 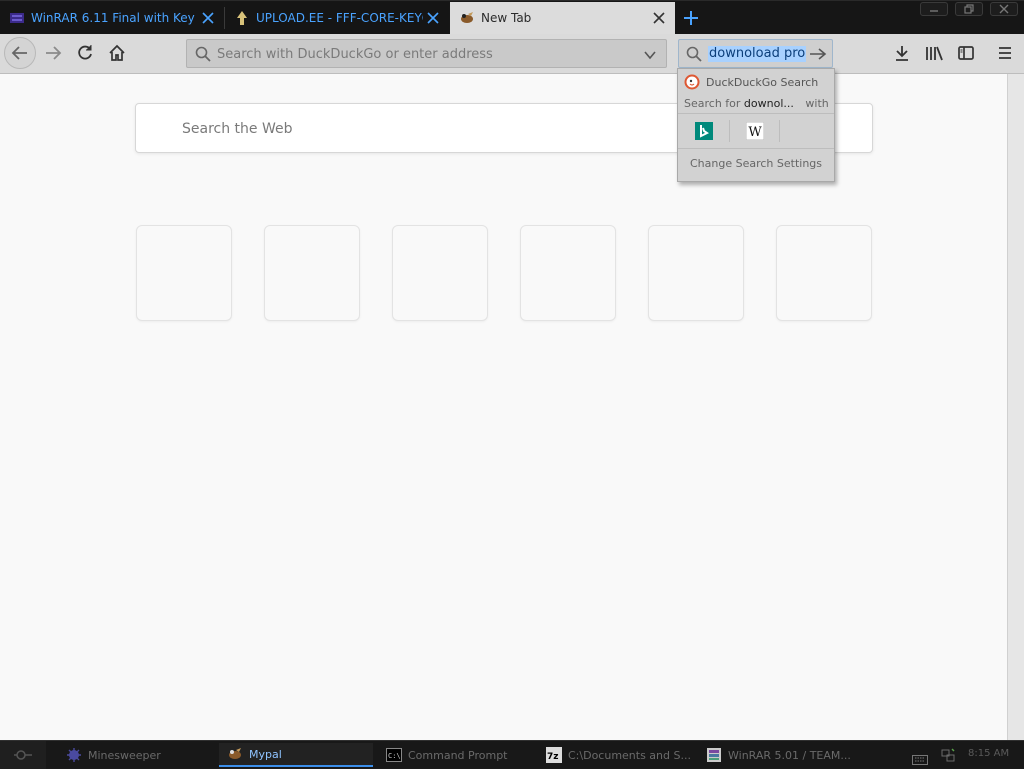 I want to click on tab-winrar: WinRAR 6.11 Final with Key - C, so click(x=112, y=18).